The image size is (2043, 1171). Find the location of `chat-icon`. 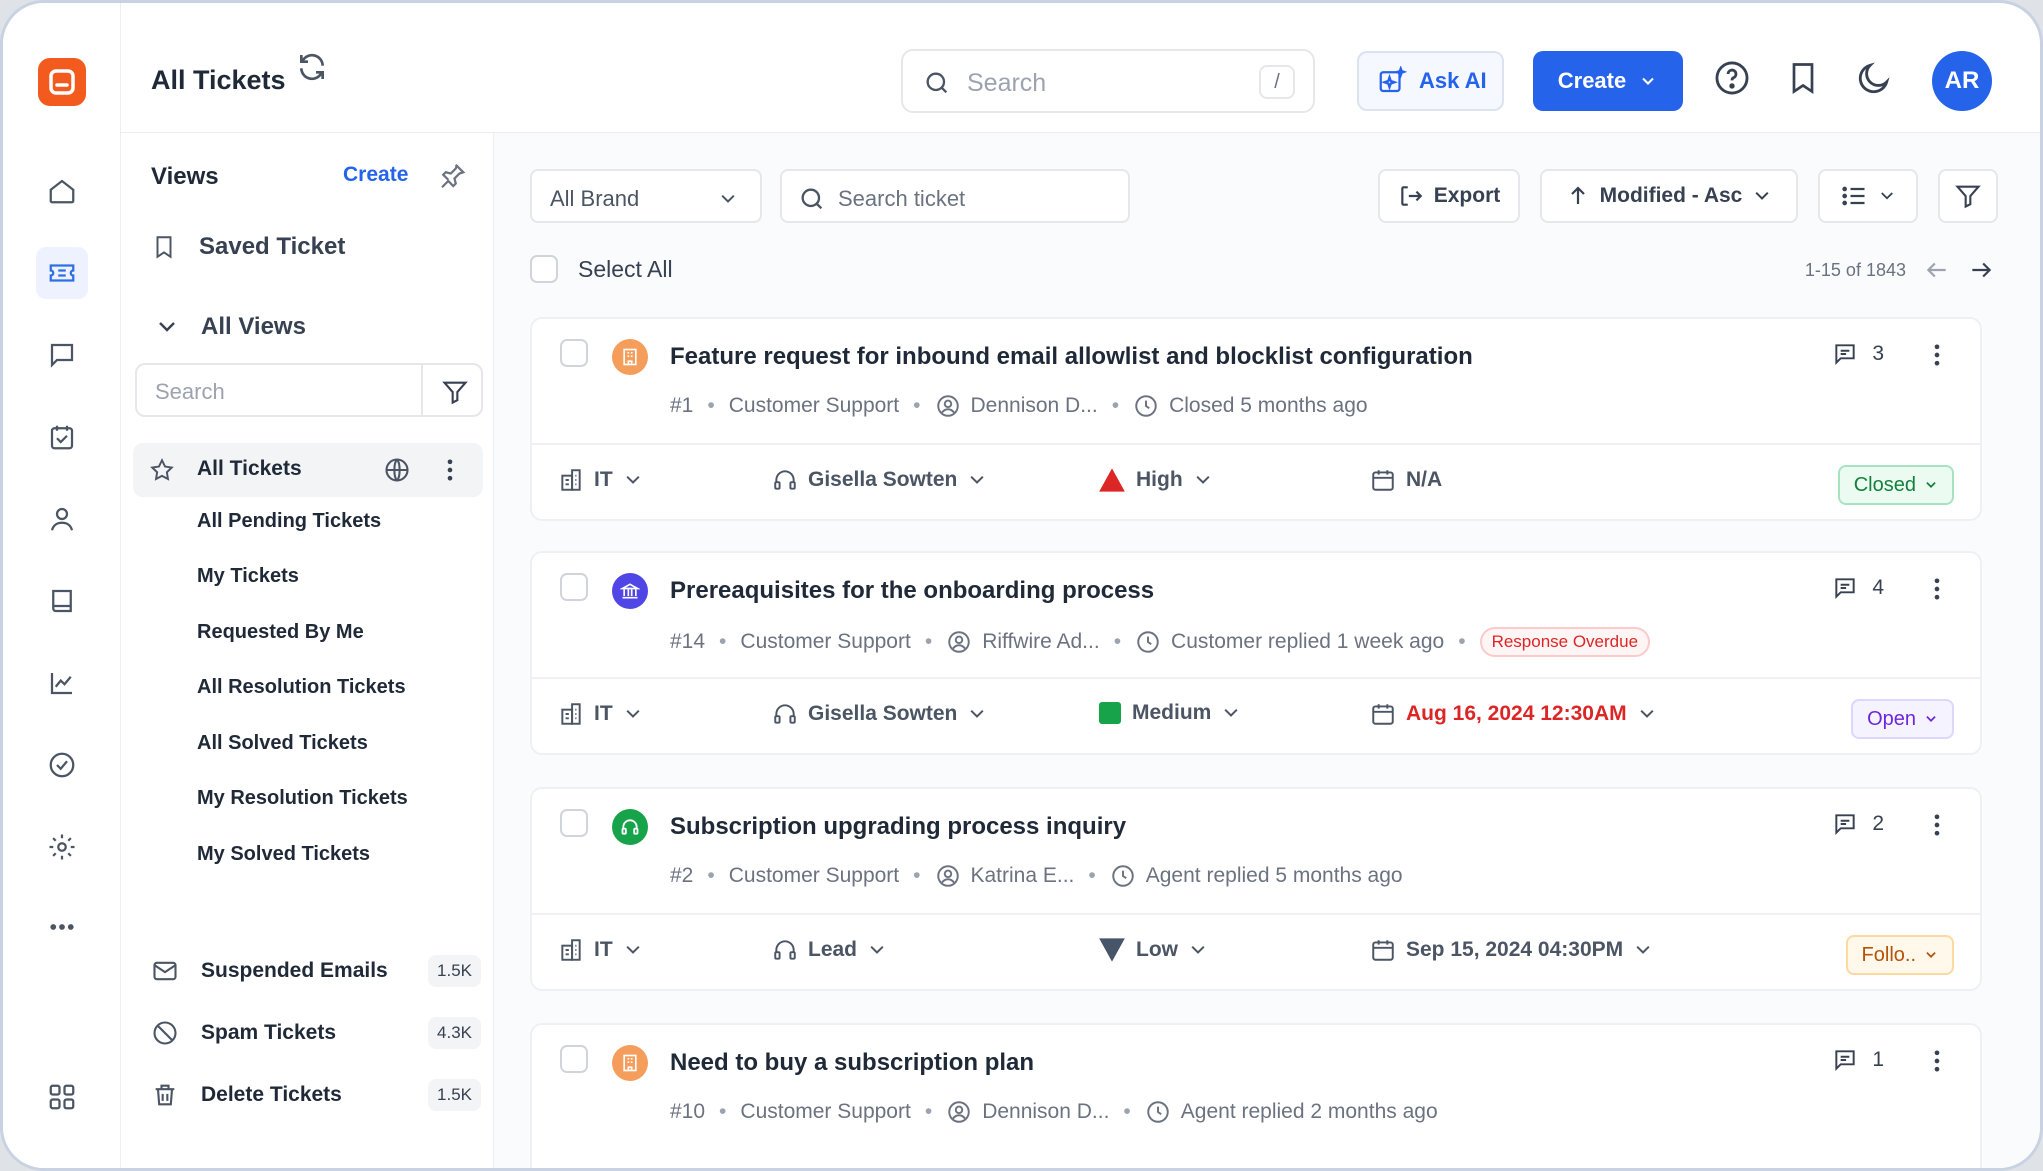

chat-icon is located at coordinates (62, 355).